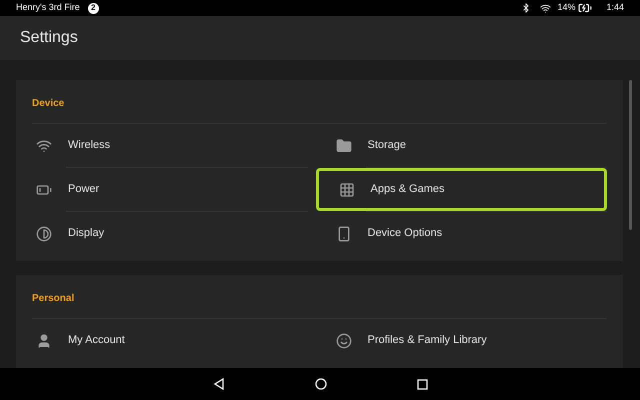 The image size is (640, 400). What do you see at coordinates (218, 384) in the screenshot?
I see `back-icon` at bounding box center [218, 384].